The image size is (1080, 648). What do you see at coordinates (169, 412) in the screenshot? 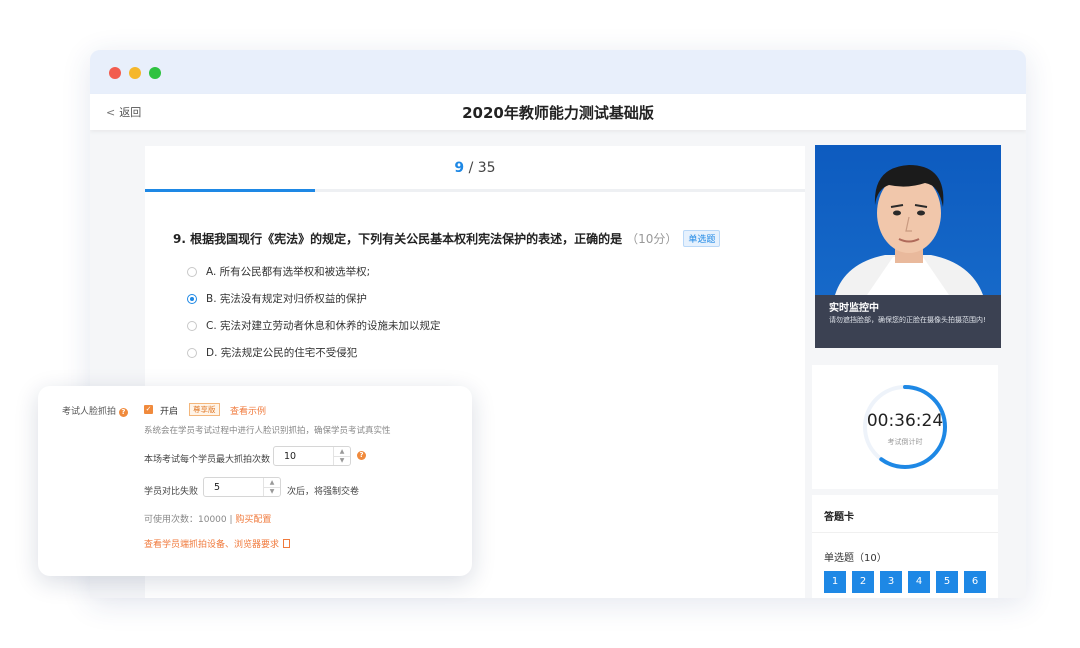
I see `enable-label: 开启` at bounding box center [169, 412].